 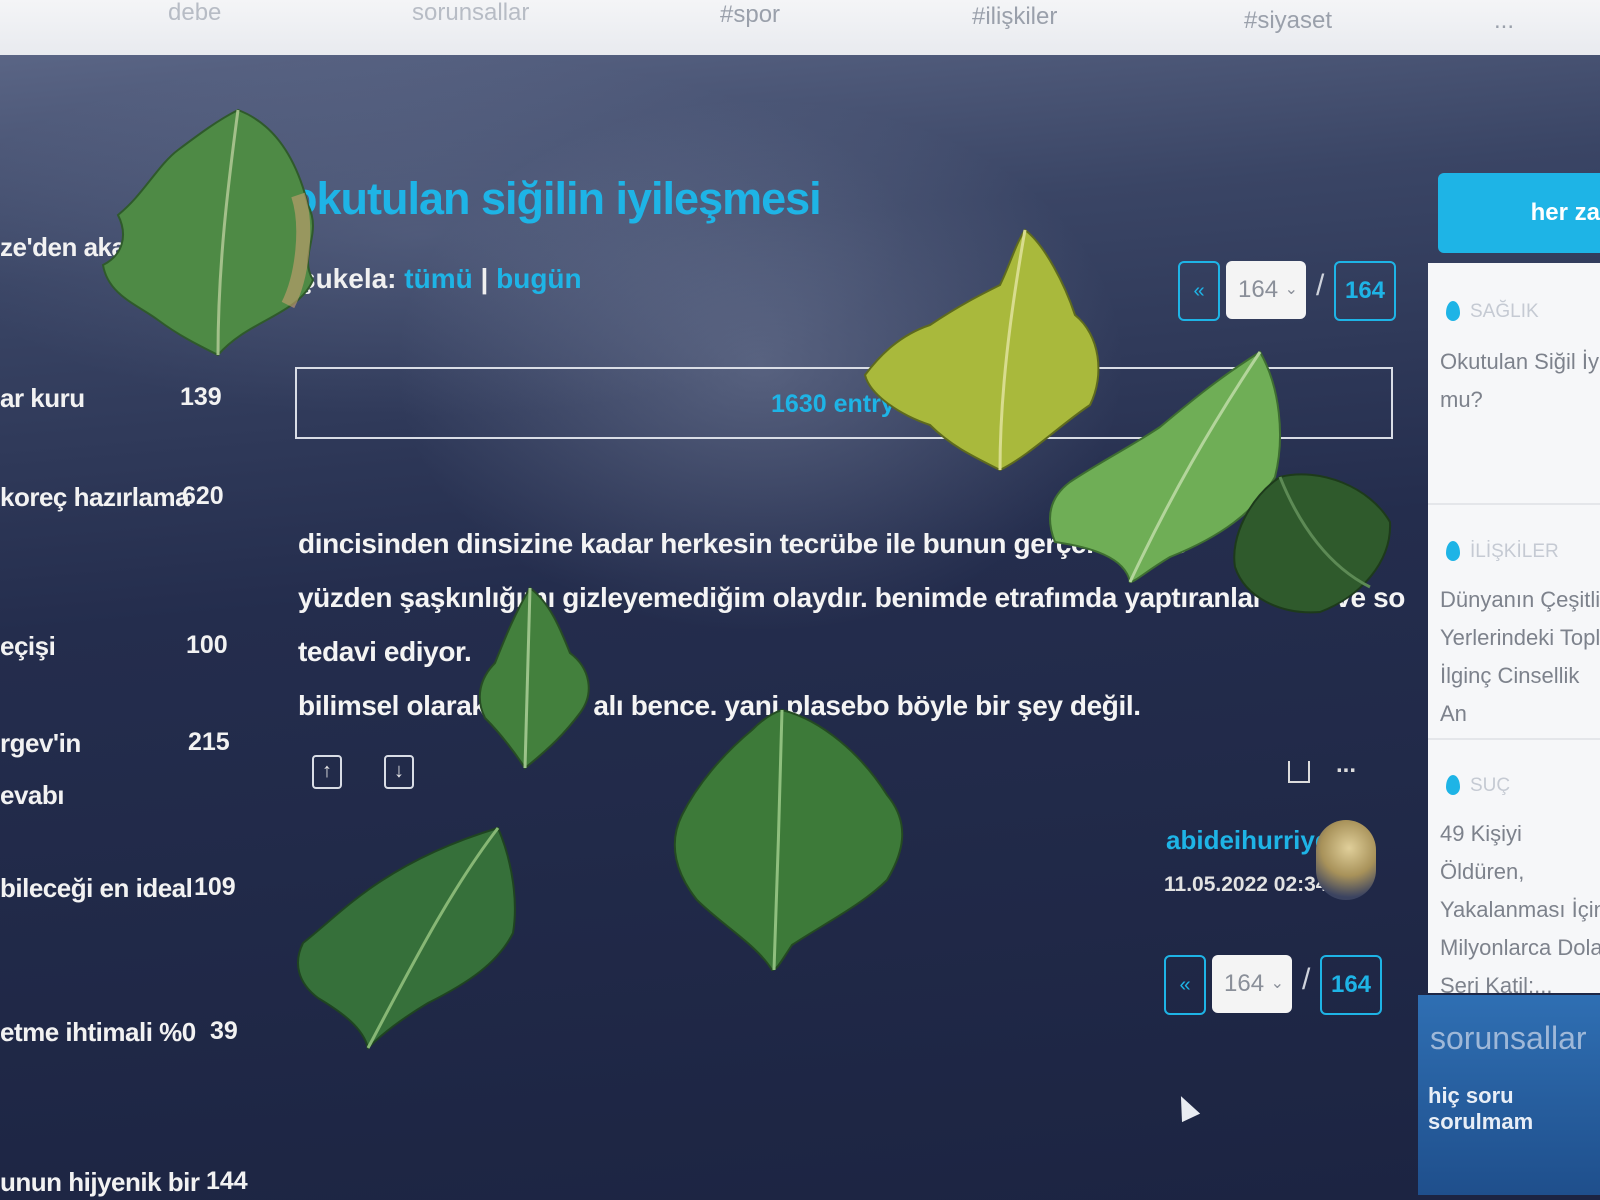 I want to click on arrow-down-icon: ↓, so click(x=399, y=771).